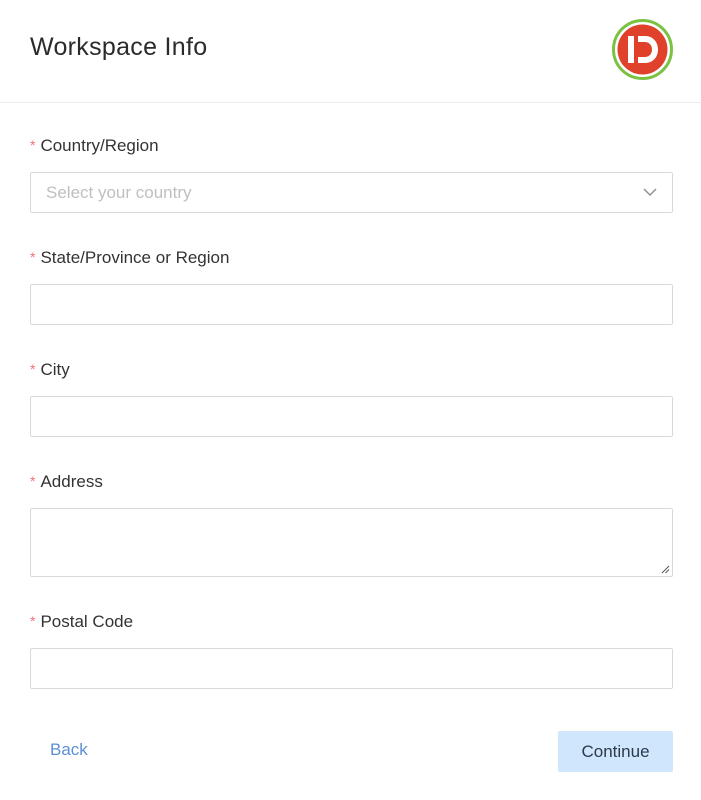 This screenshot has width=701, height=800. What do you see at coordinates (119, 47) in the screenshot?
I see `page-title: Workspace Info` at bounding box center [119, 47].